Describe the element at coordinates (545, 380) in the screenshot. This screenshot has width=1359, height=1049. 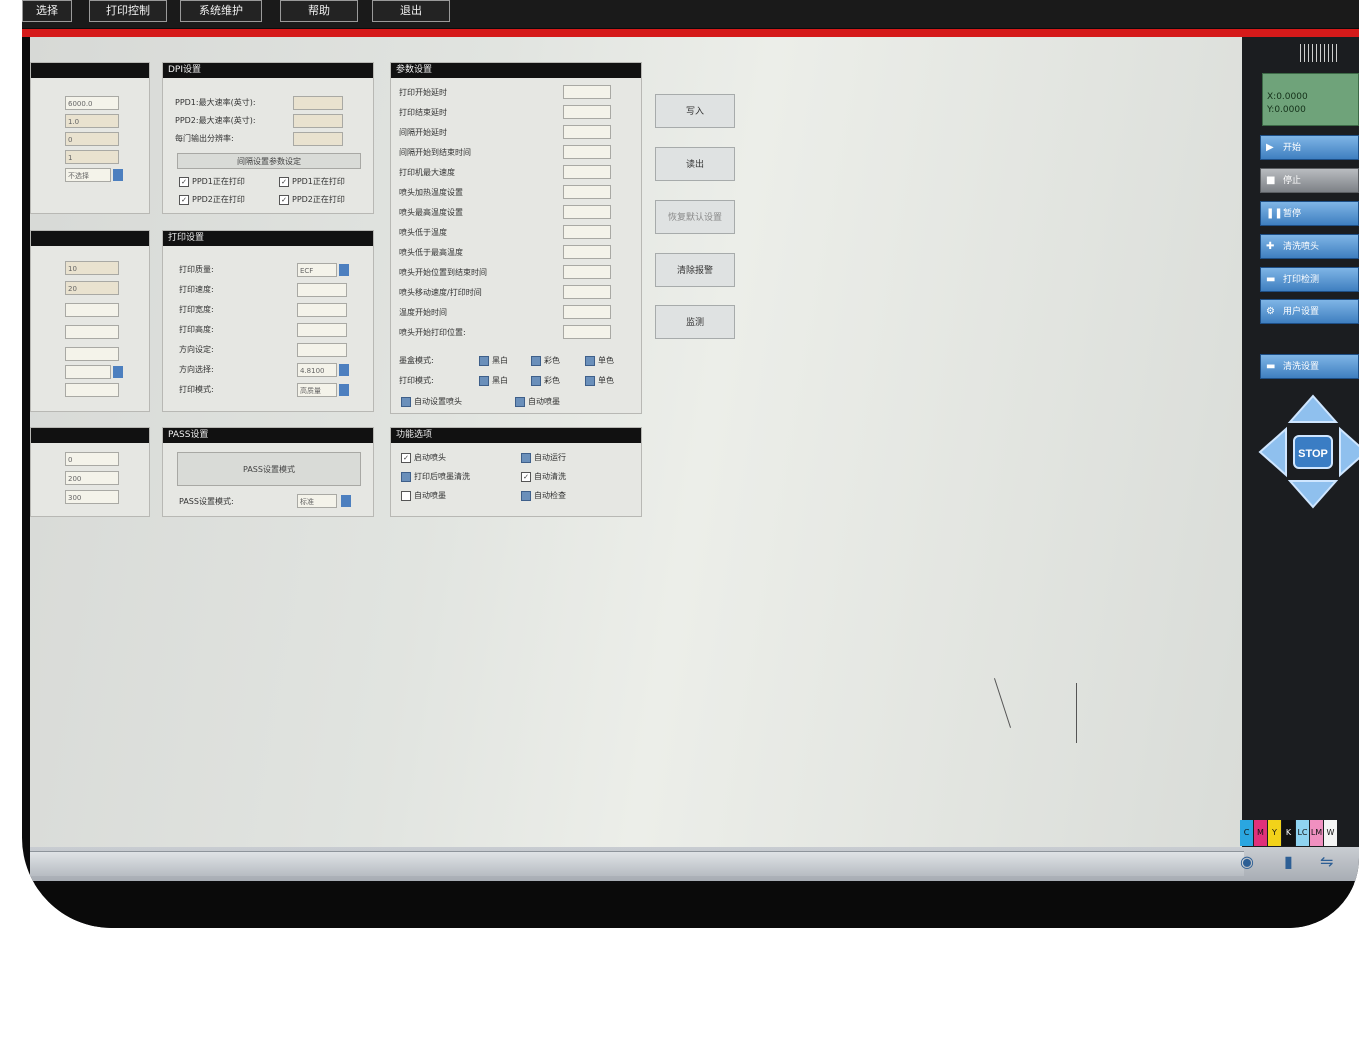
I see `mode-check-2: 彩色` at that location.